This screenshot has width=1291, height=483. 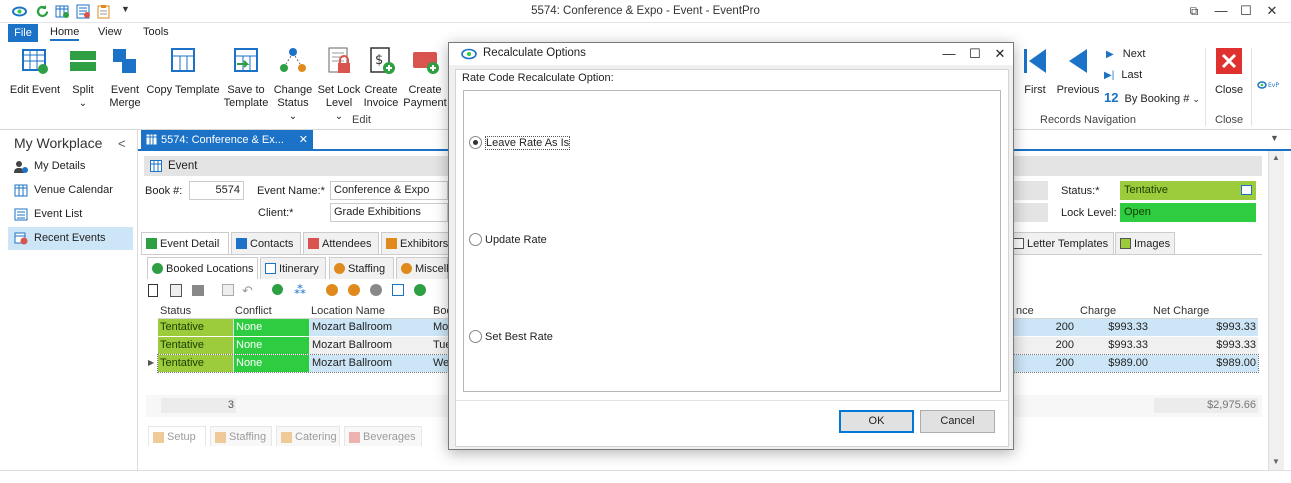 What do you see at coordinates (198, 290) in the screenshot?
I see `multi-copy-icon` at bounding box center [198, 290].